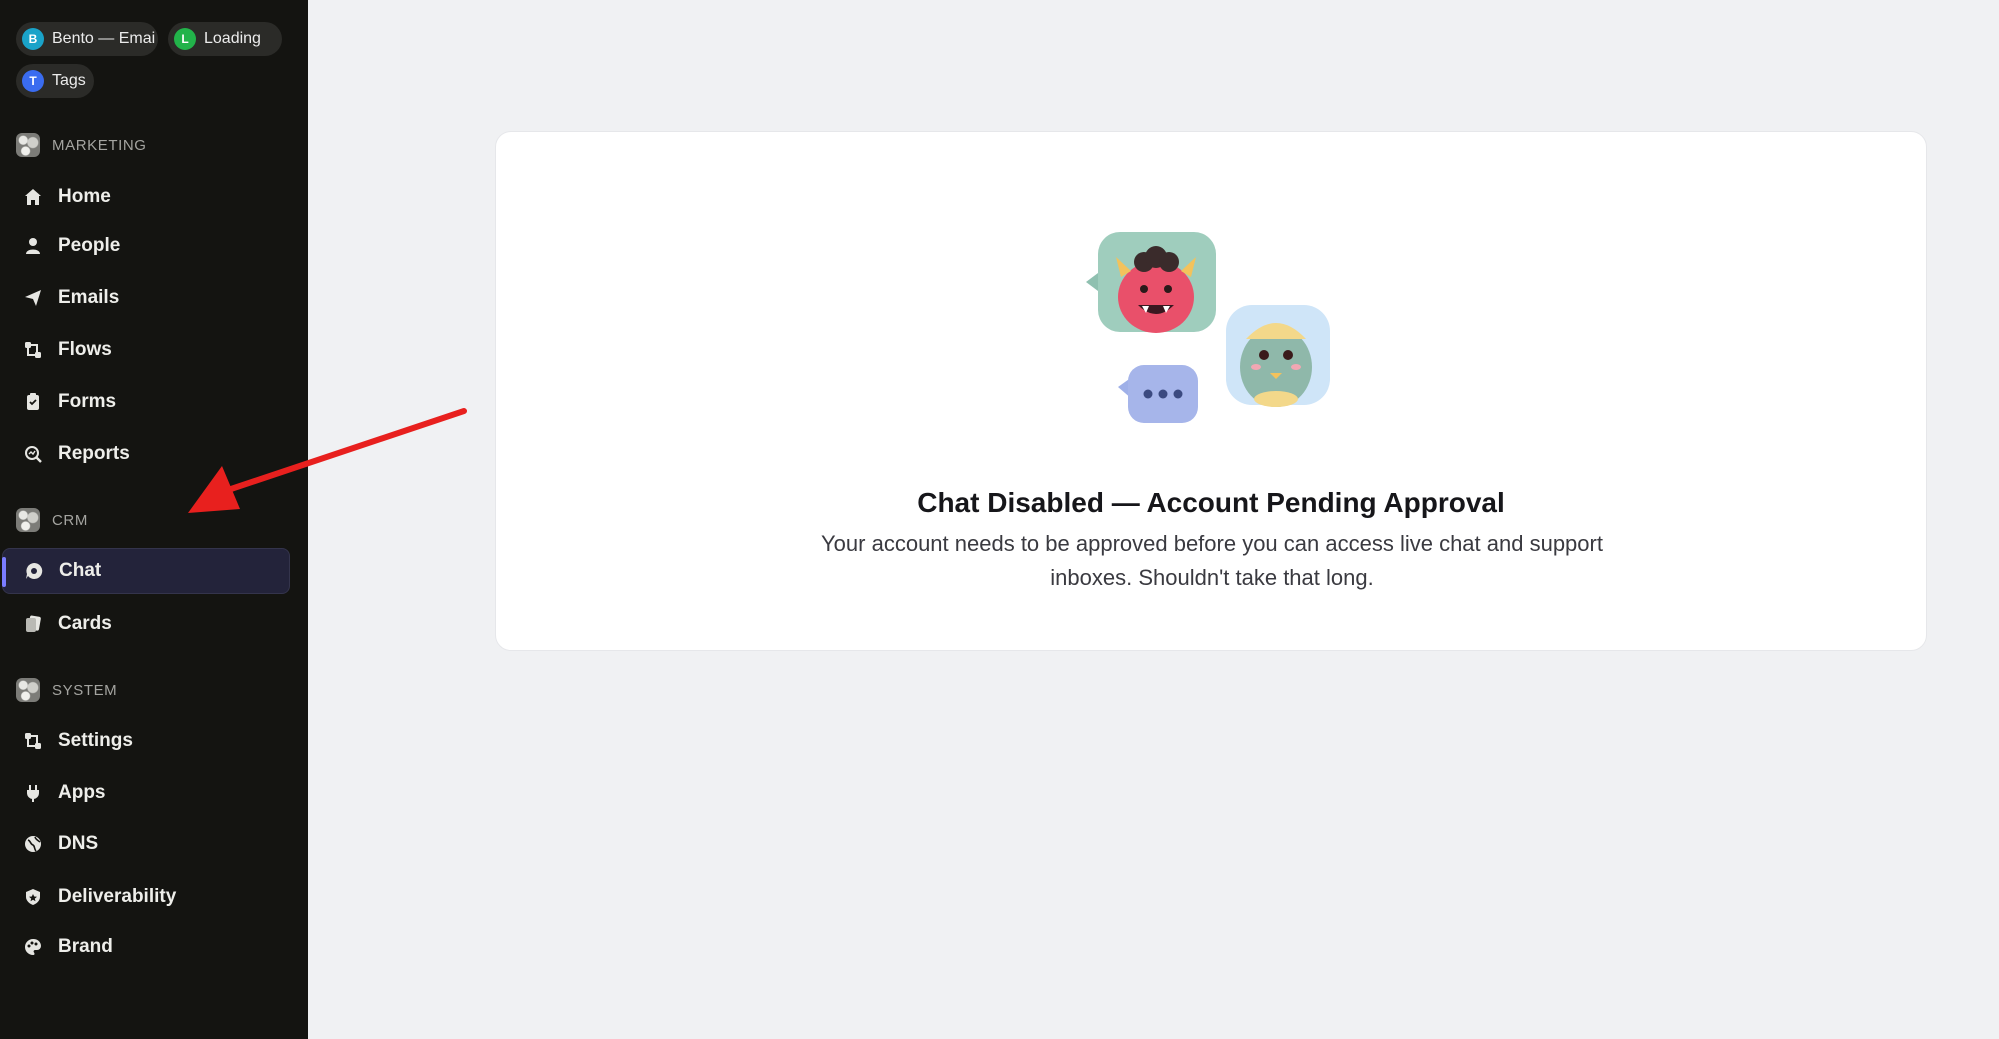 The width and height of the screenshot is (1999, 1039). I want to click on person-icon, so click(33, 246).